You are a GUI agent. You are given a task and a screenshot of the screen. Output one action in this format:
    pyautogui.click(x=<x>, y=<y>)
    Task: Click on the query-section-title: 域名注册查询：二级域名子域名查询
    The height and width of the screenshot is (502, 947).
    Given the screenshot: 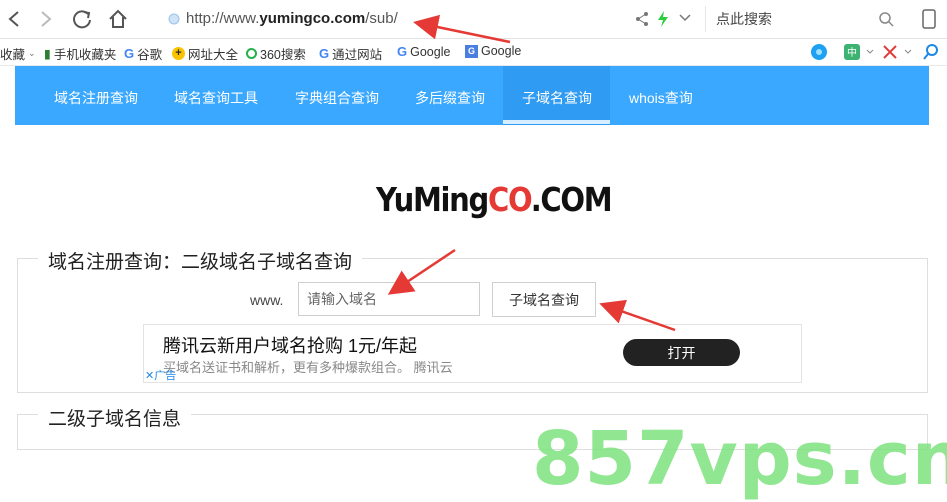 What is the action you would take?
    pyautogui.click(x=200, y=260)
    